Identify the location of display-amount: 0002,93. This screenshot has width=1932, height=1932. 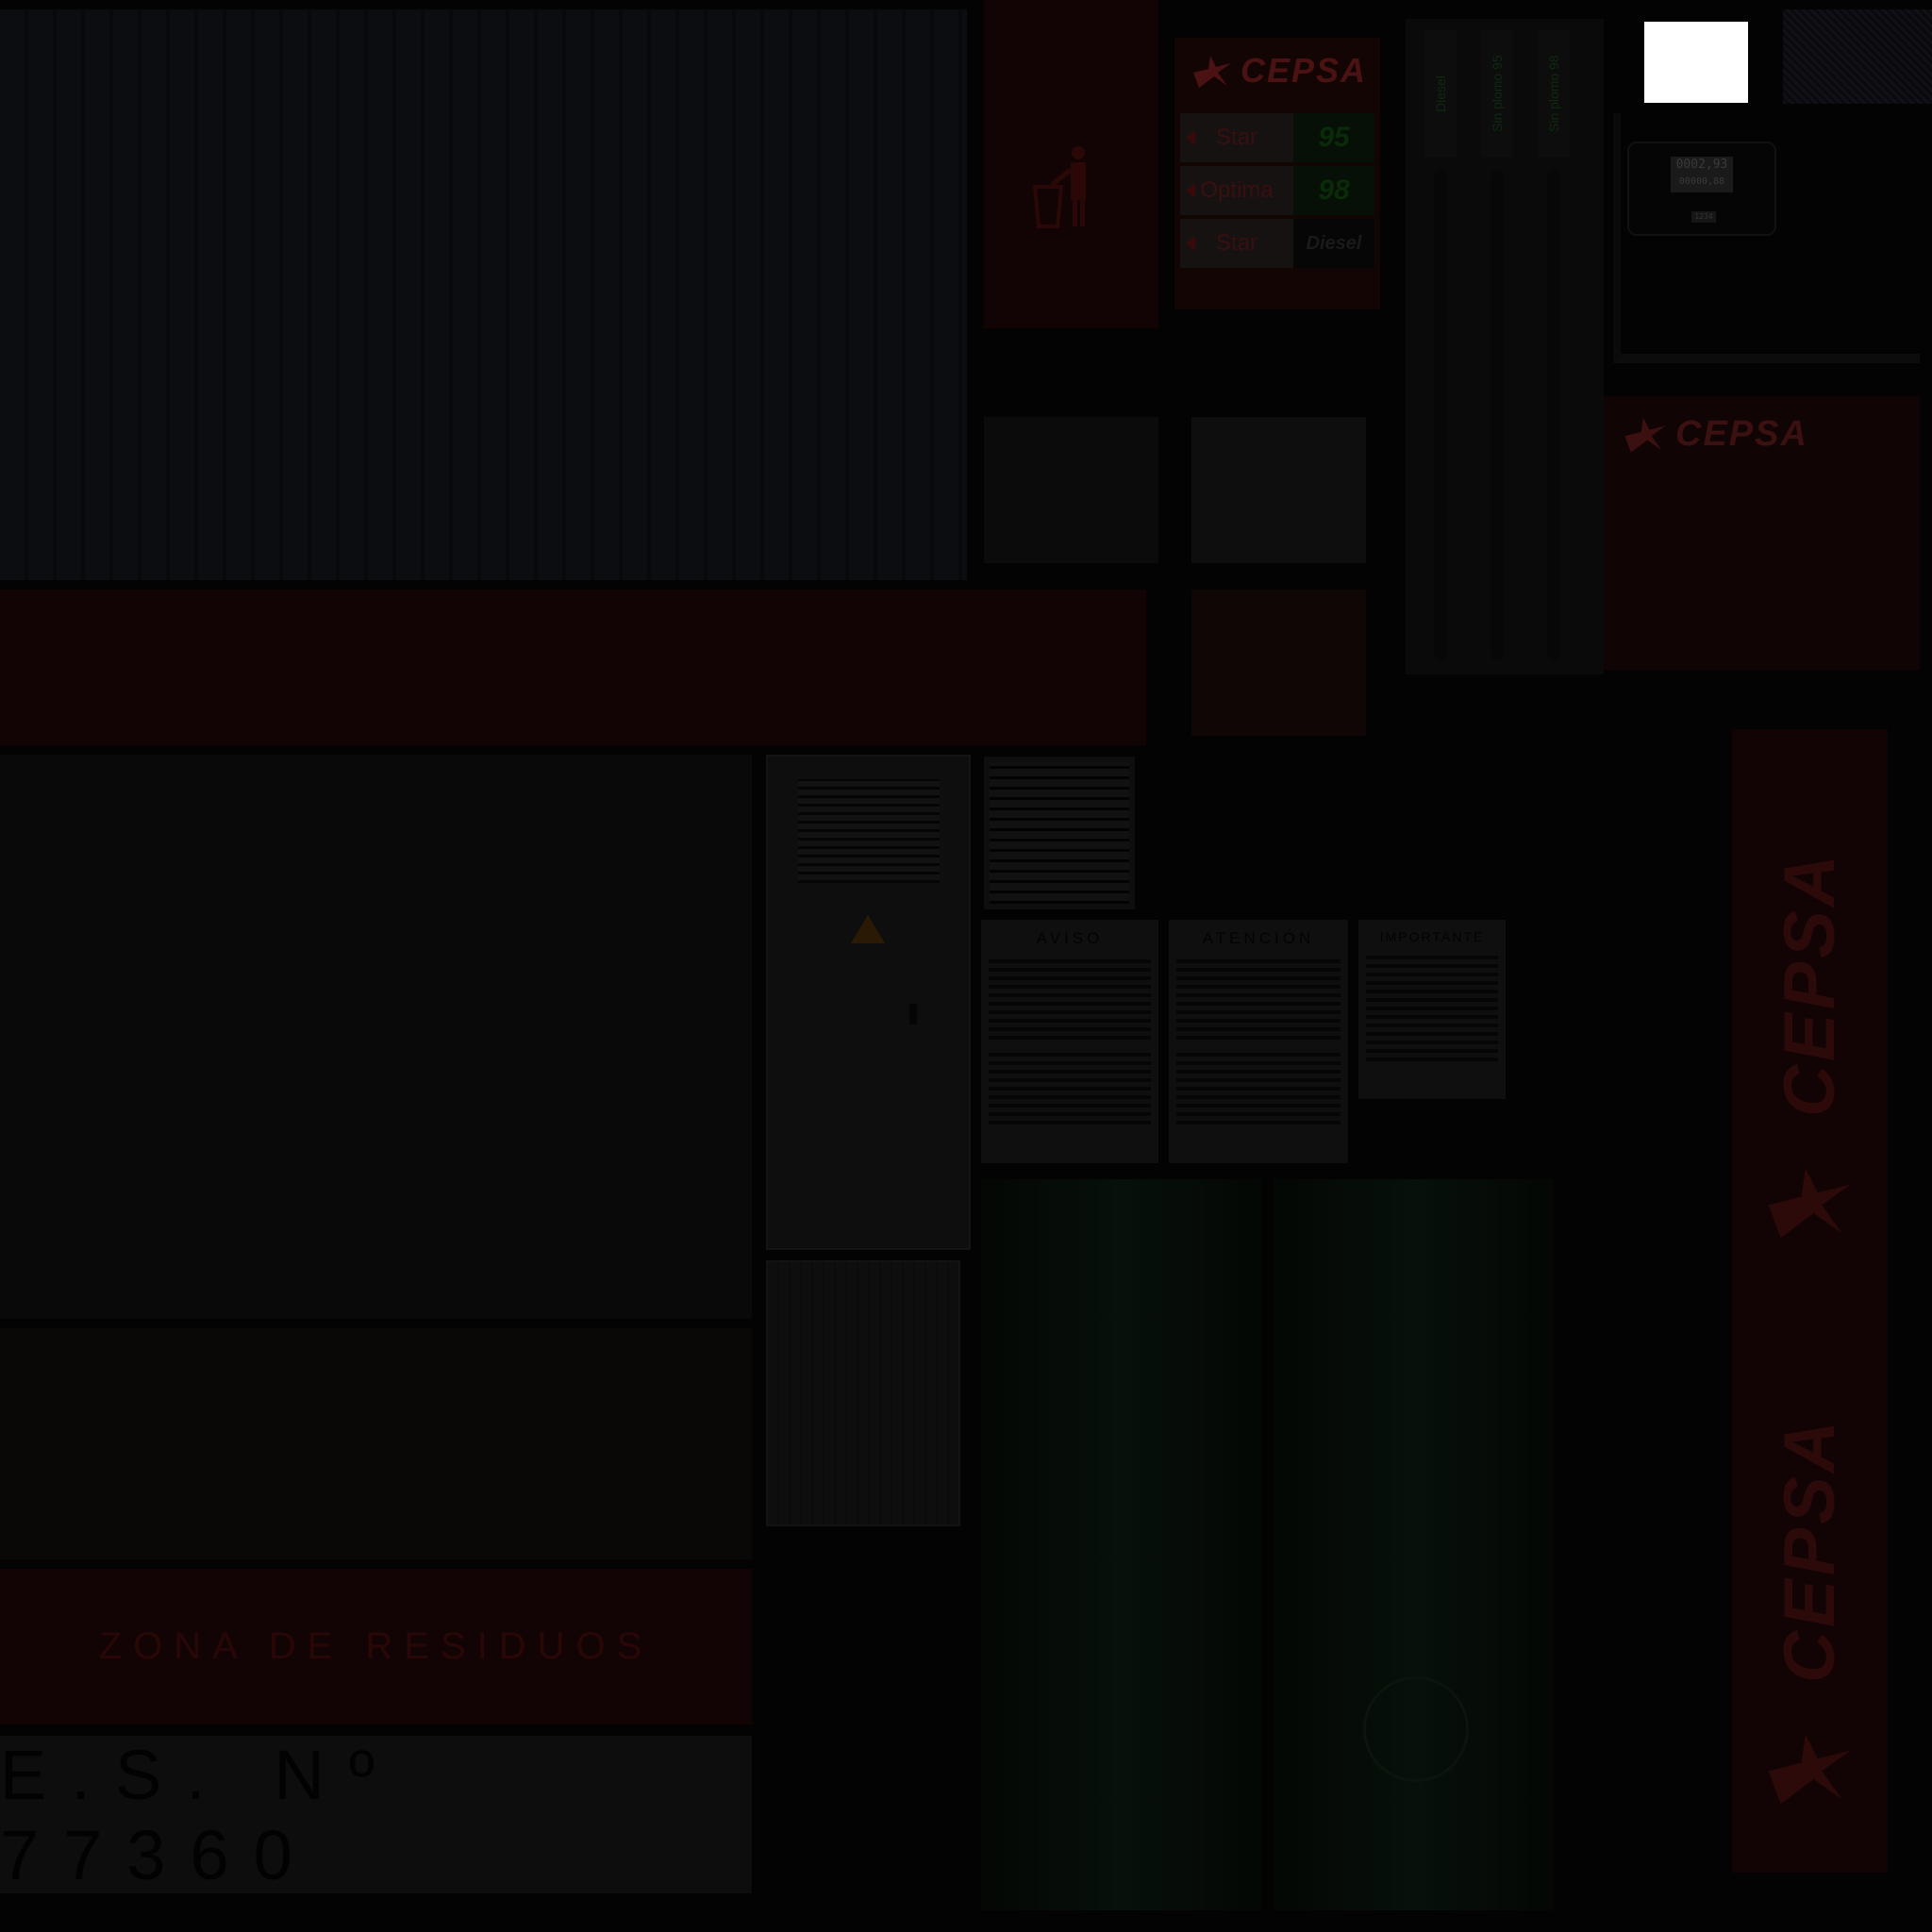
(1701, 165).